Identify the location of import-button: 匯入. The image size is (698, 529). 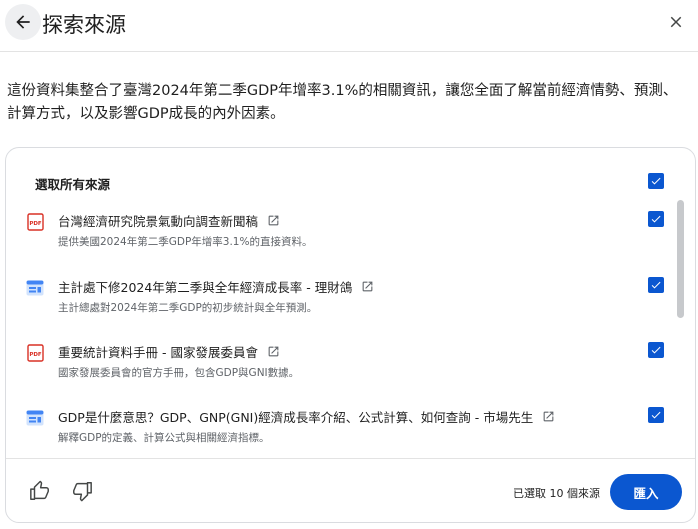
(646, 492).